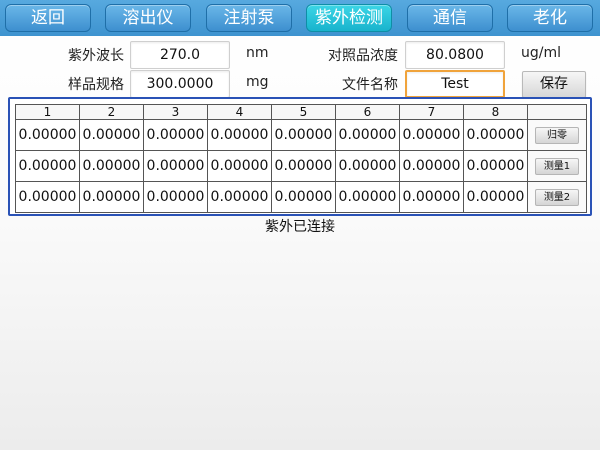  Describe the element at coordinates (367, 112) in the screenshot. I see `column-header: 6` at that location.